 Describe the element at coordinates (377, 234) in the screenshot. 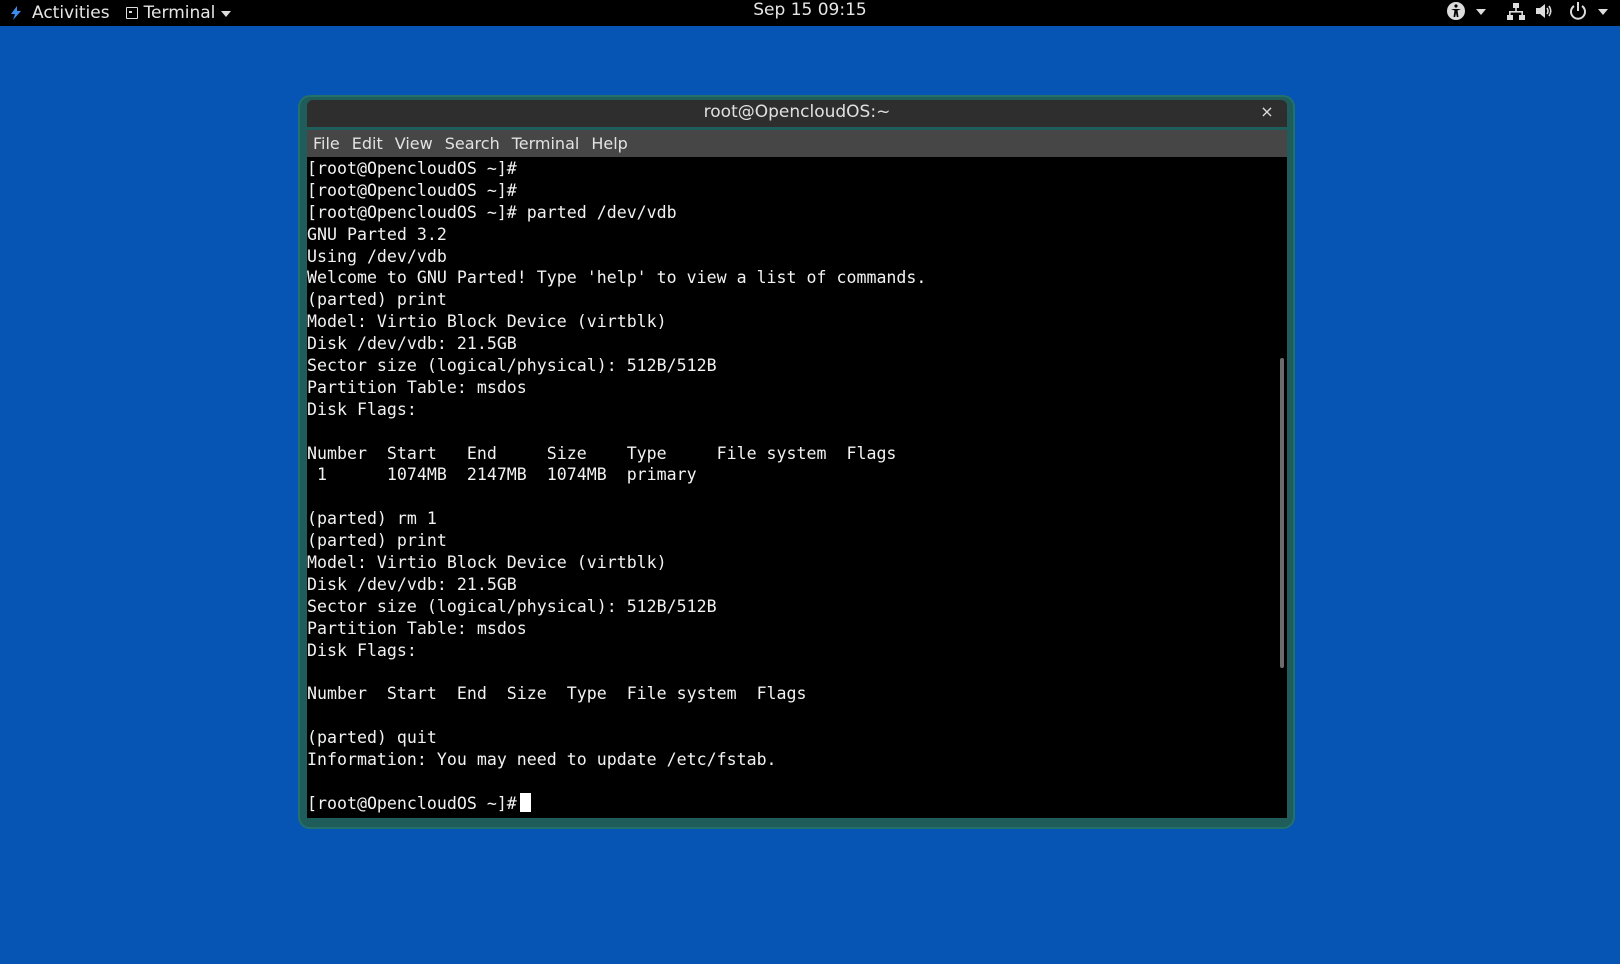

I see `terminal-line: GNU Parted 3.2` at that location.